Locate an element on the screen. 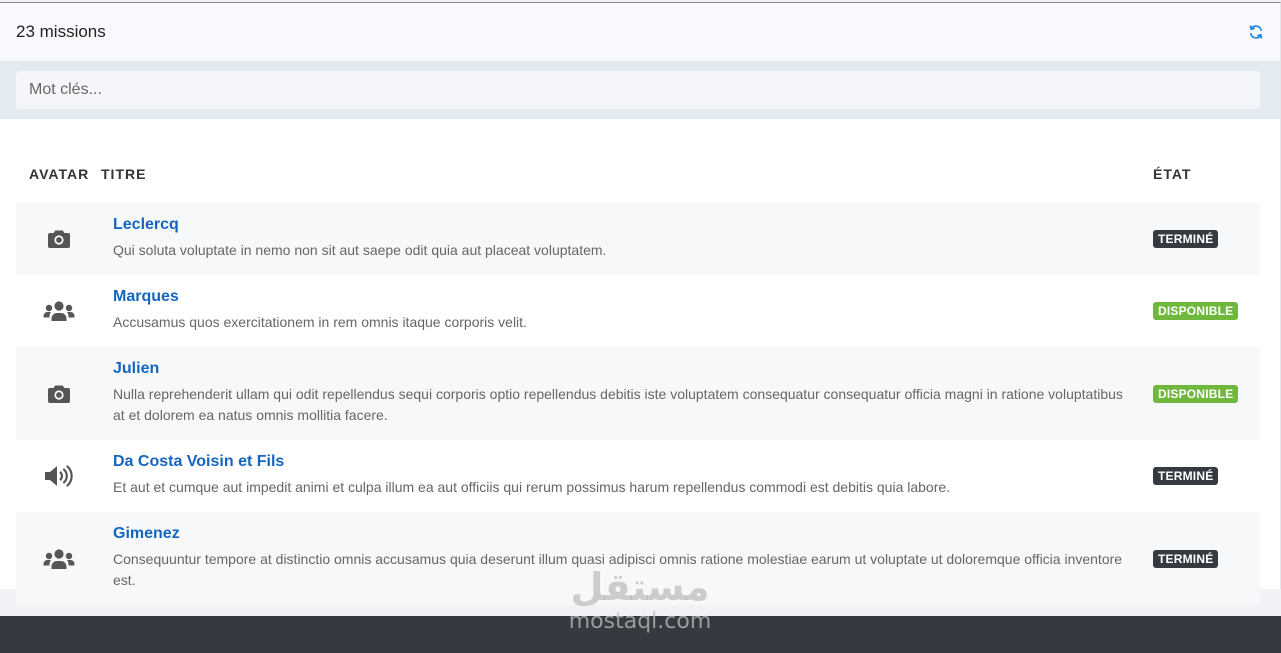  mission-title-link: Julien is located at coordinates (623, 369).